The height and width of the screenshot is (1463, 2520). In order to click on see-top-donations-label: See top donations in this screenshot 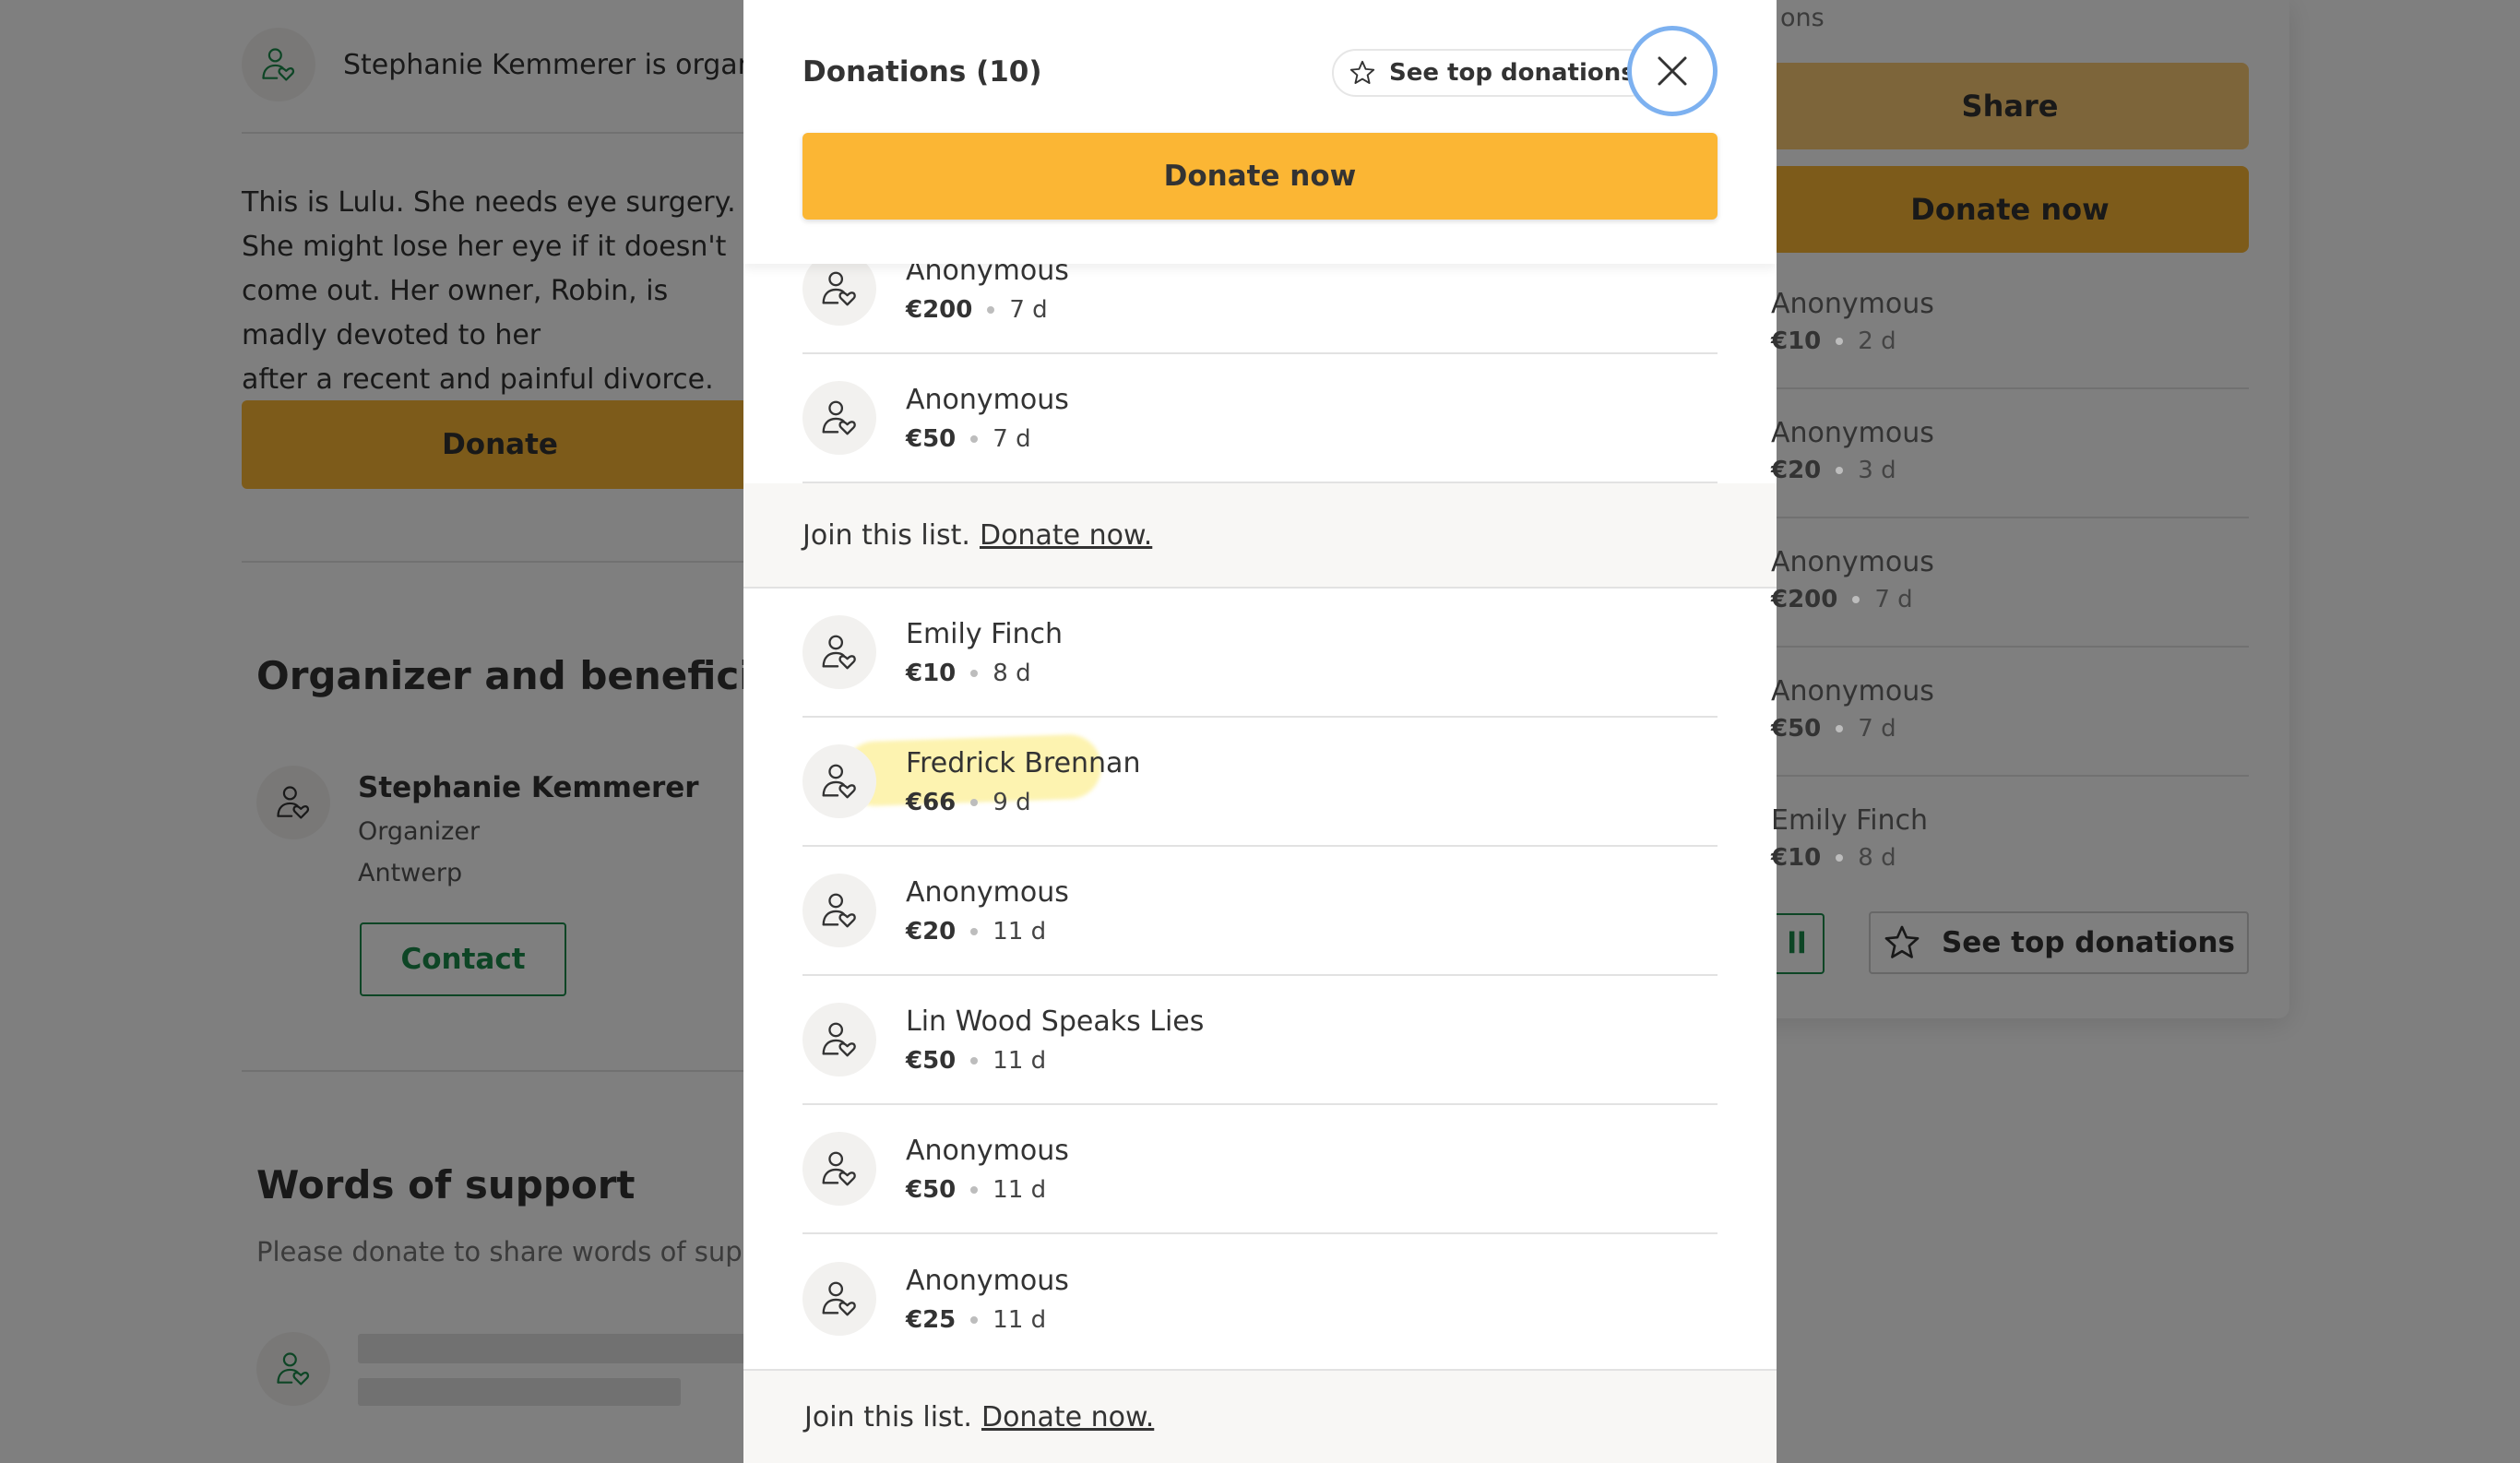, I will do `click(1512, 73)`.